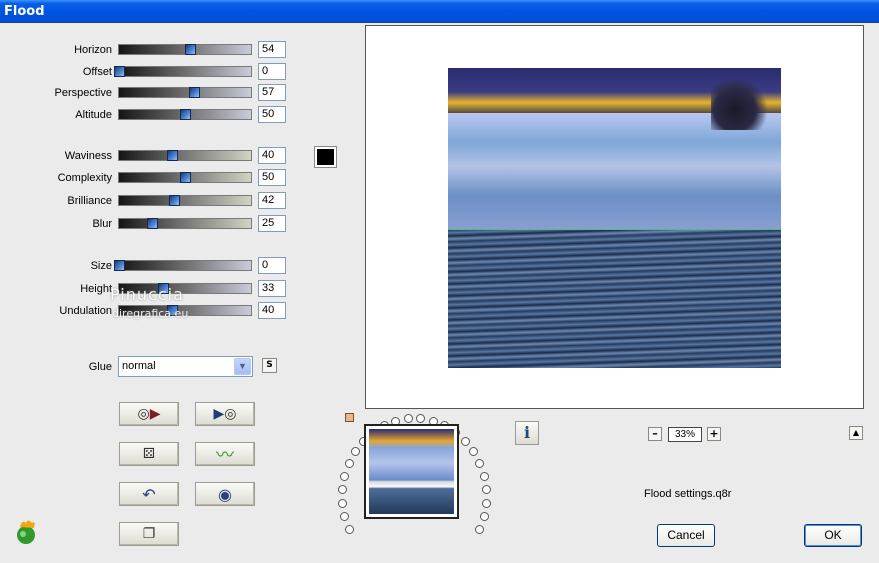  I want to click on slider-row-waviness: Waviness 40, so click(150, 155).